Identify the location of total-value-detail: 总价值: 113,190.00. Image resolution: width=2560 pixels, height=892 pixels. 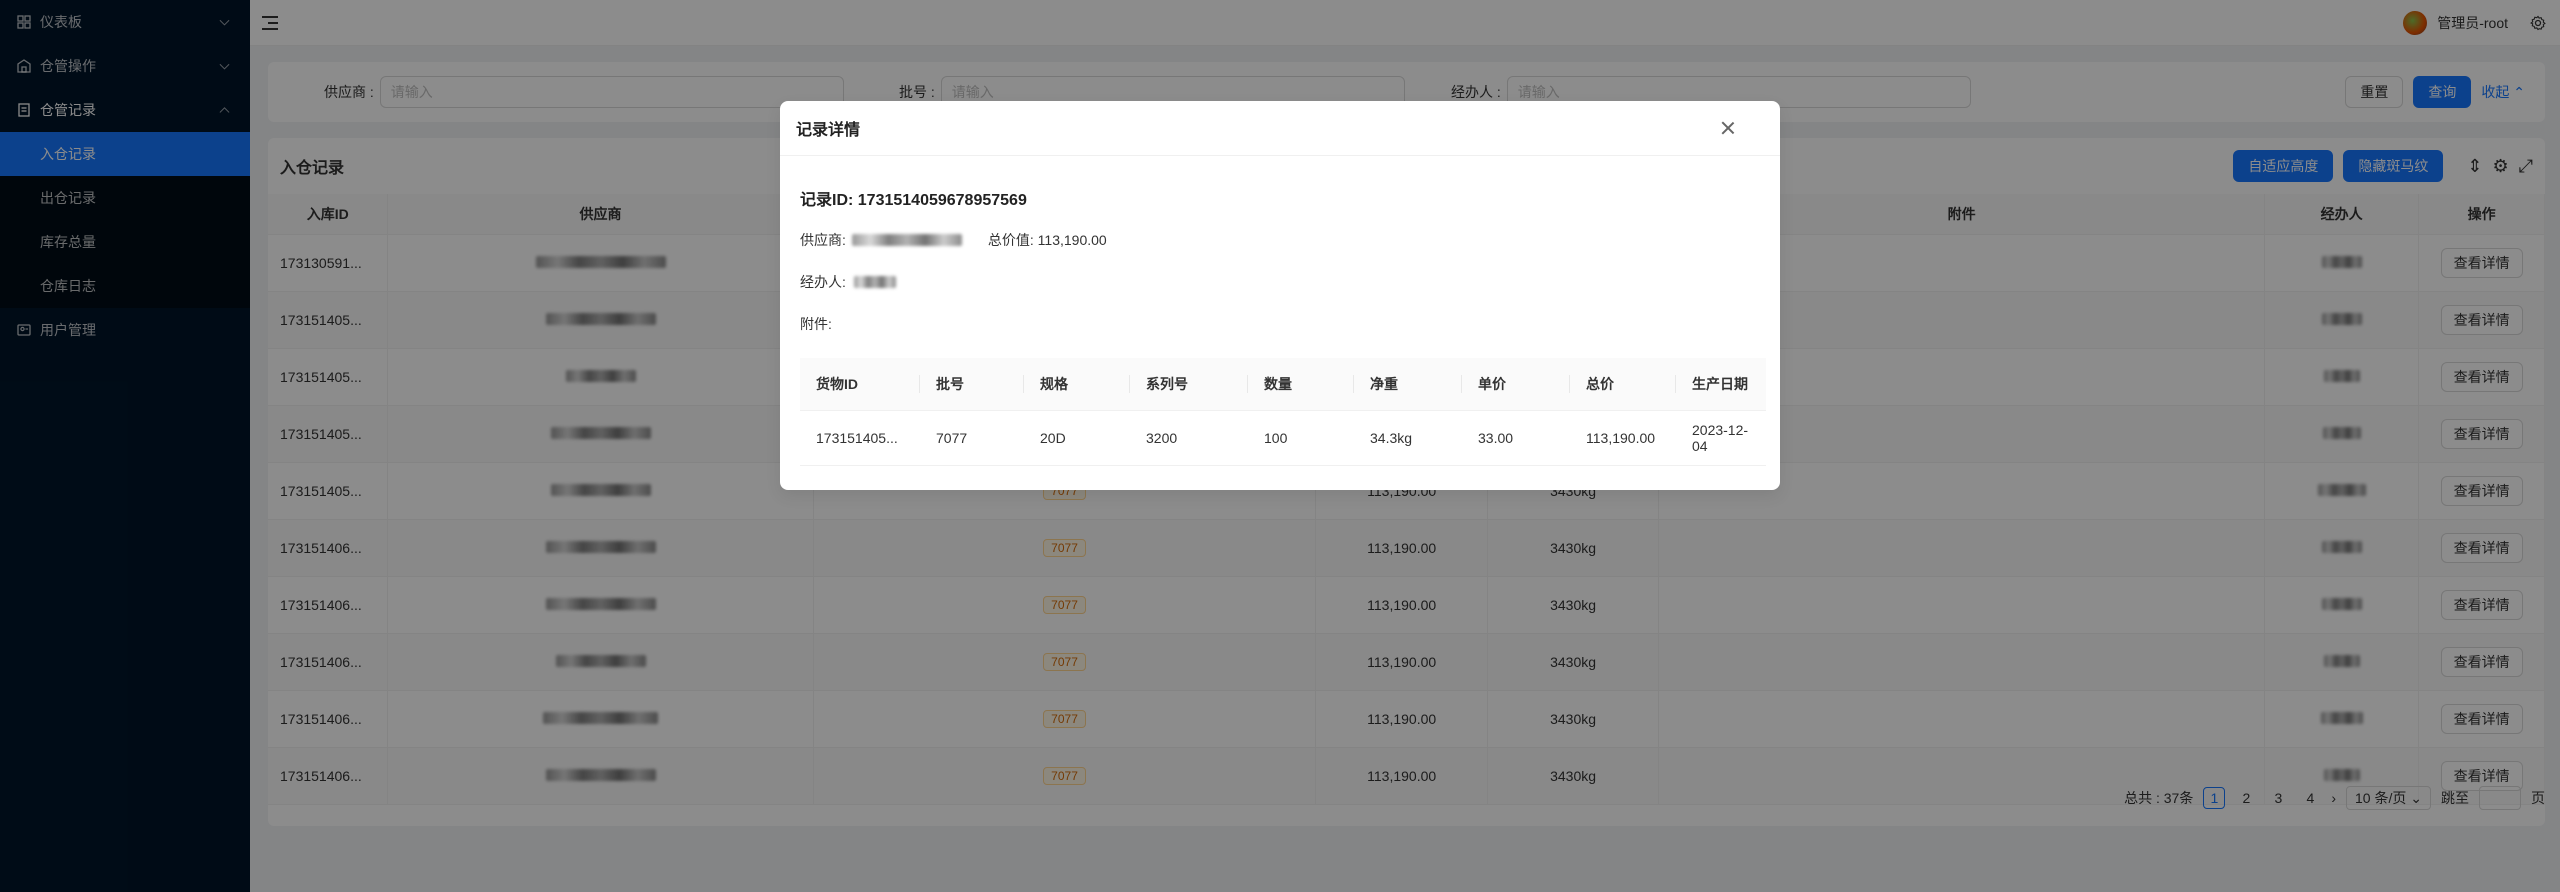
(1047, 240).